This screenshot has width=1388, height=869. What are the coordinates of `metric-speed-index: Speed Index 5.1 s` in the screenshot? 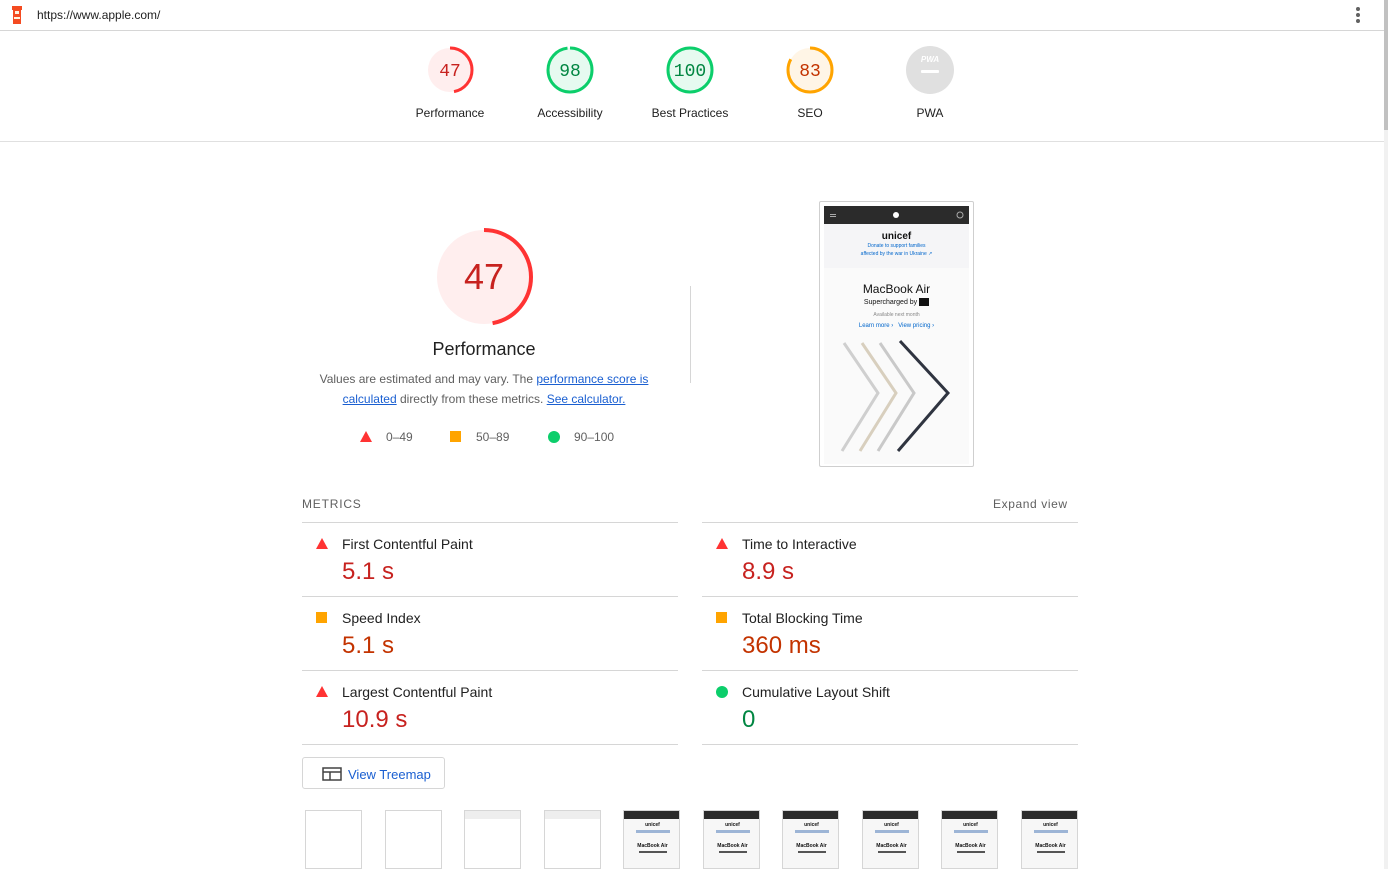 It's located at (490, 634).